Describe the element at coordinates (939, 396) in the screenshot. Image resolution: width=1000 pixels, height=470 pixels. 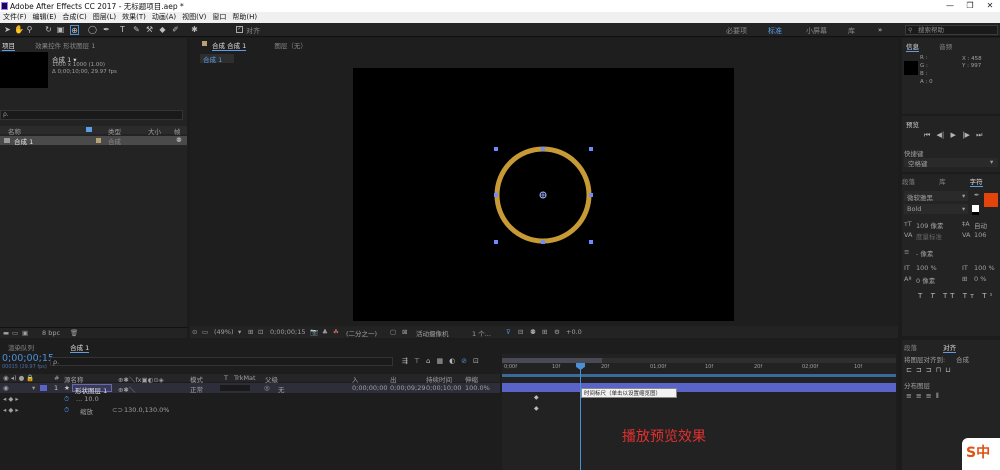
I see `distribute-left-icon: ⦀` at that location.